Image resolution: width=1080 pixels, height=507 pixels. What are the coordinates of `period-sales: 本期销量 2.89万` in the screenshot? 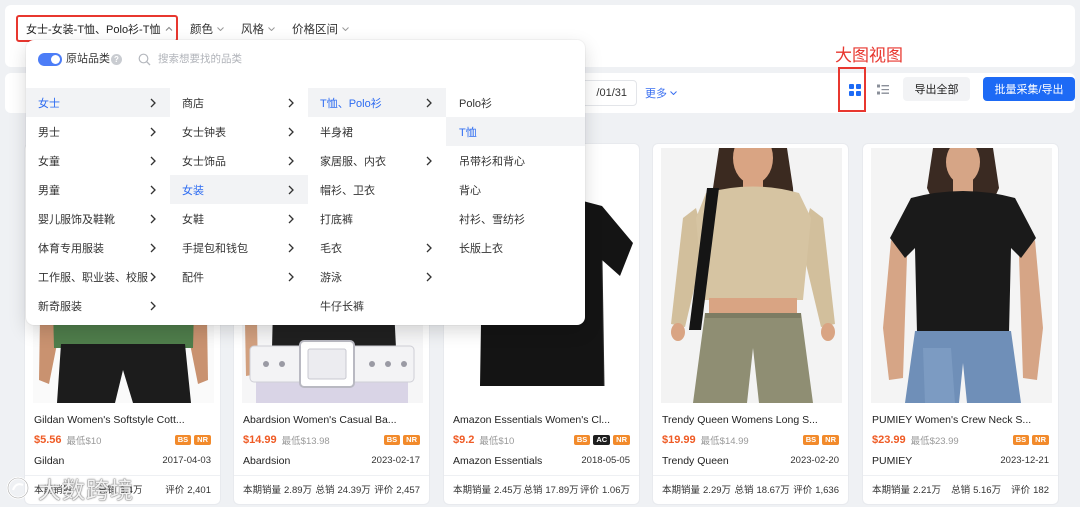 It's located at (277, 491).